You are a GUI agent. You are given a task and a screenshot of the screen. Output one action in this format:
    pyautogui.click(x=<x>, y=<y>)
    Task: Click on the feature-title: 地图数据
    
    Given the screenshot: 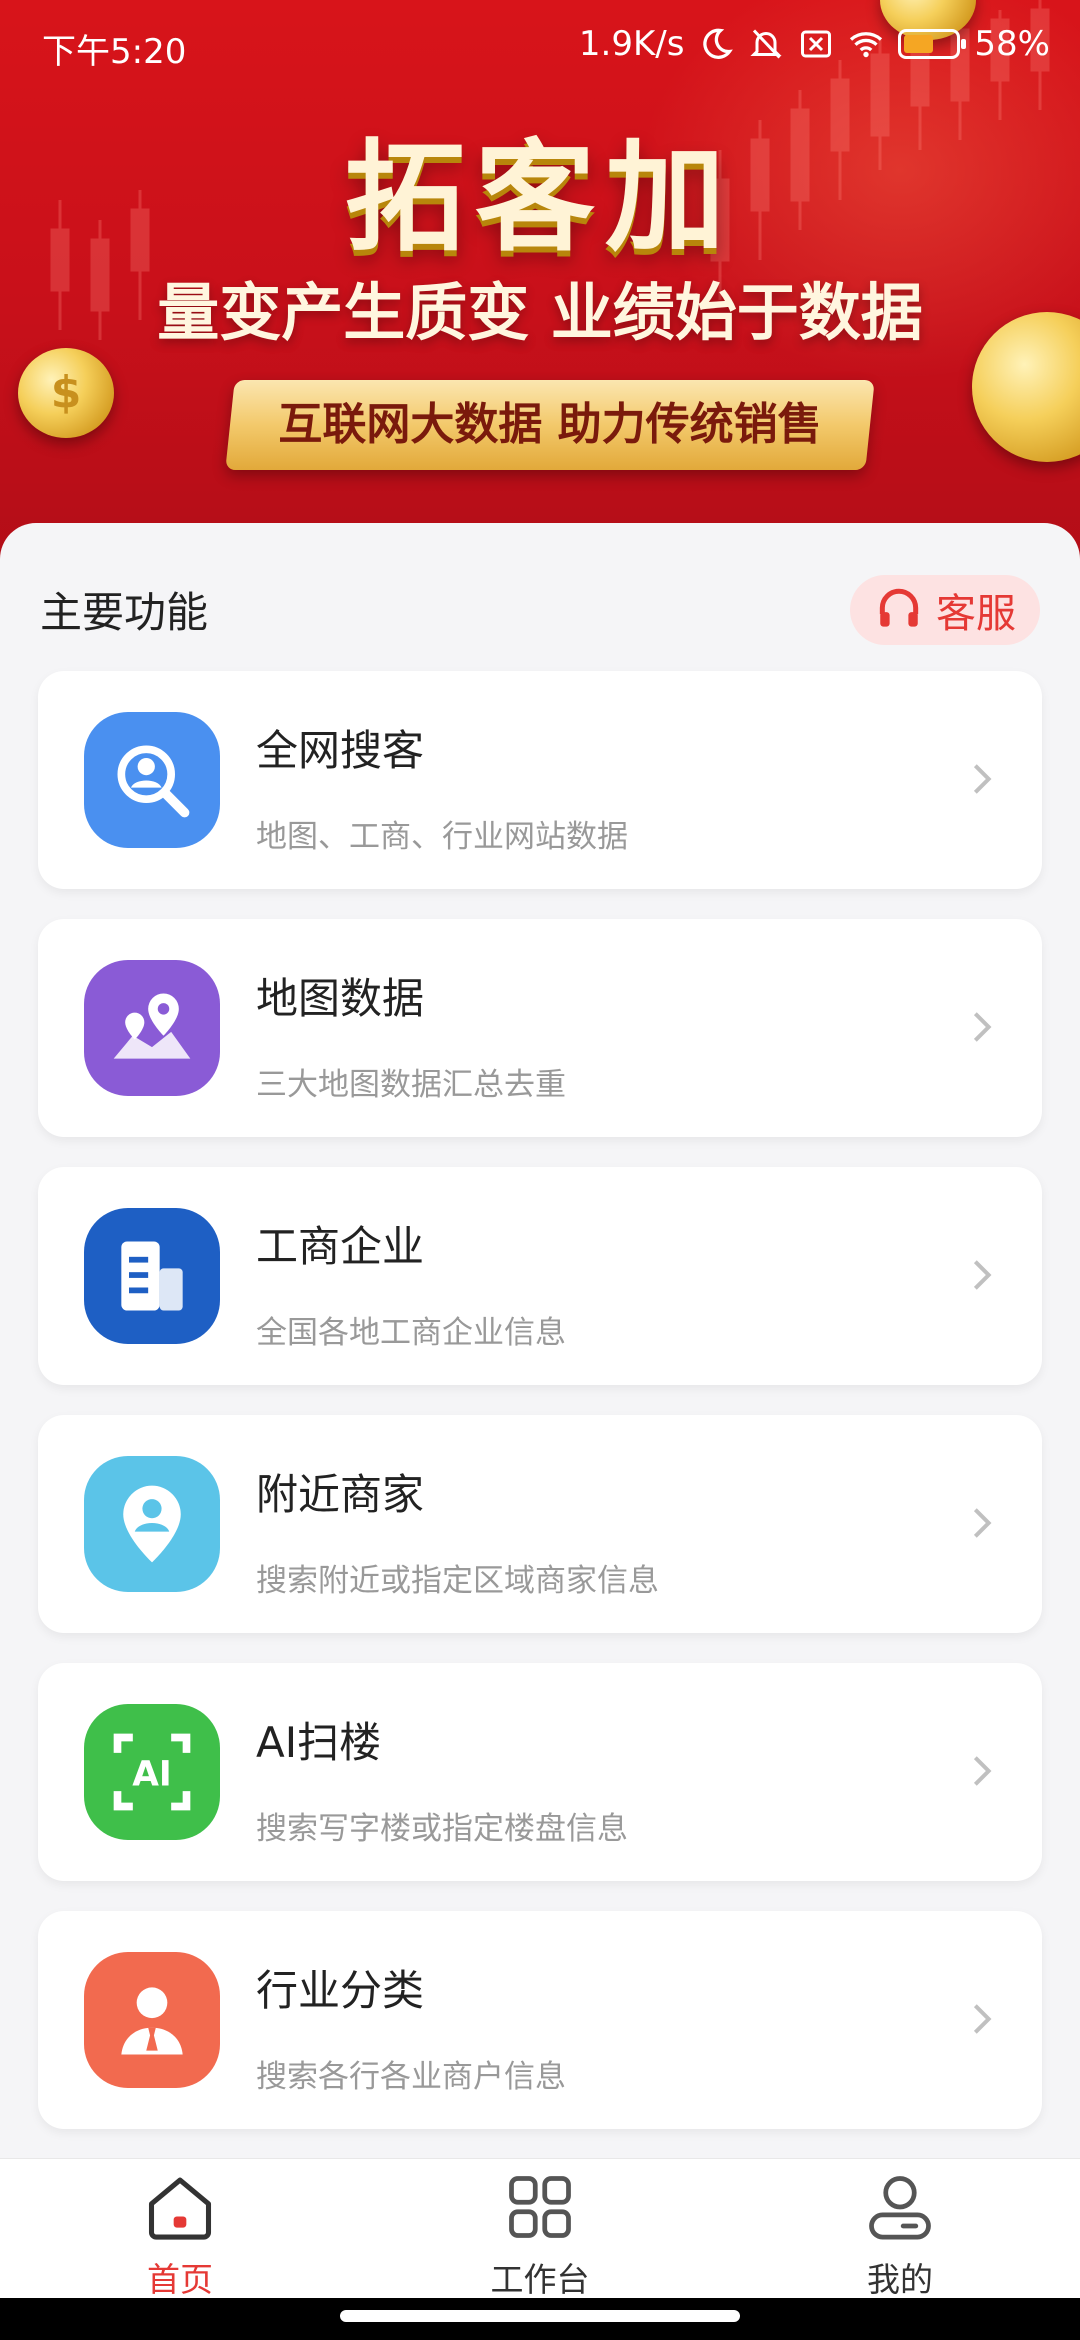 What is the action you would take?
    pyautogui.click(x=340, y=998)
    